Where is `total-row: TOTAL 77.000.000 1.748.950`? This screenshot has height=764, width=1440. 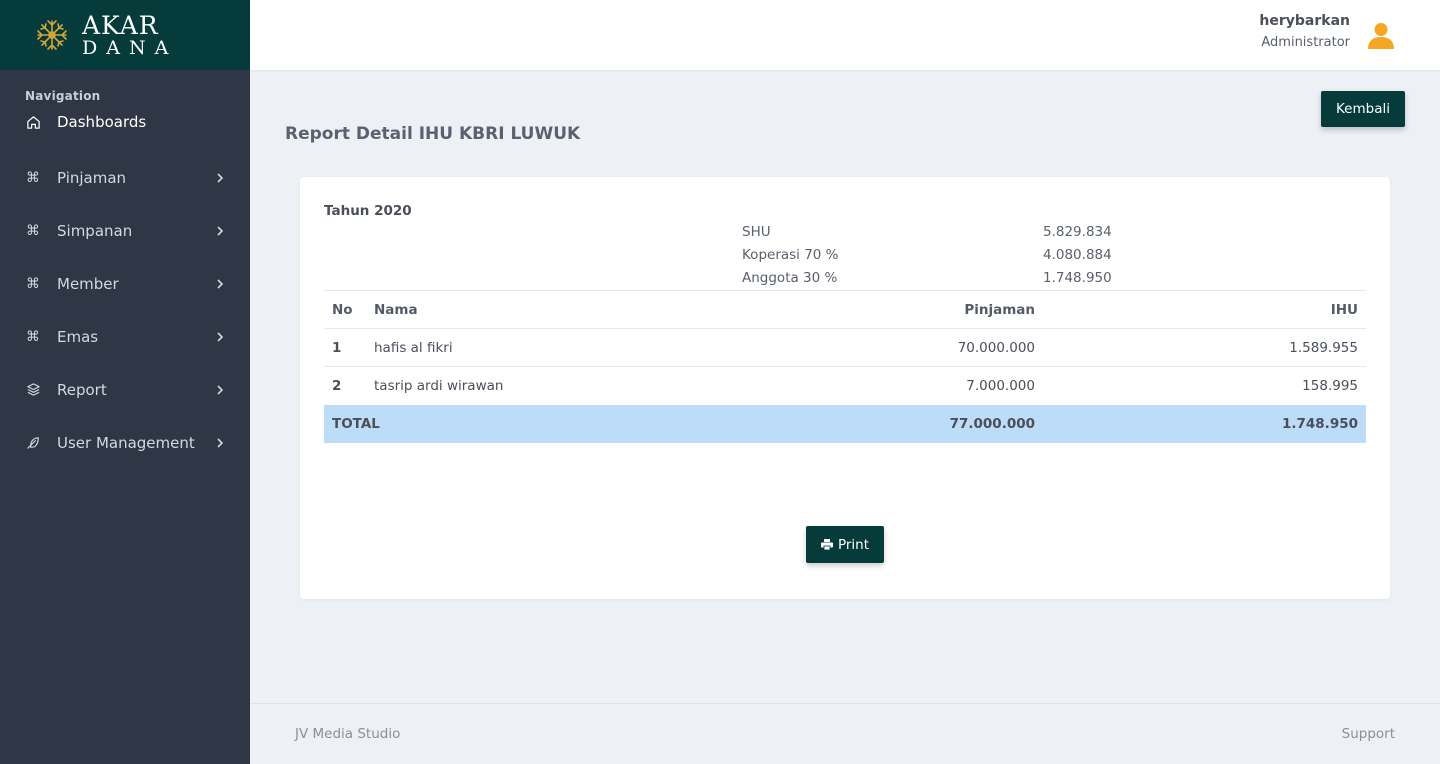 total-row: TOTAL 77.000.000 1.748.950 is located at coordinates (845, 423).